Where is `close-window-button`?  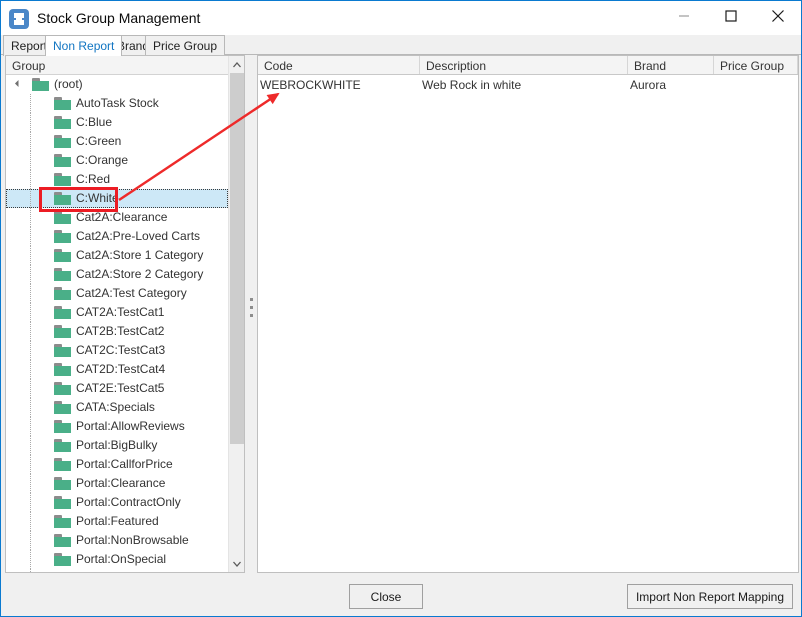 close-window-button is located at coordinates (778, 16).